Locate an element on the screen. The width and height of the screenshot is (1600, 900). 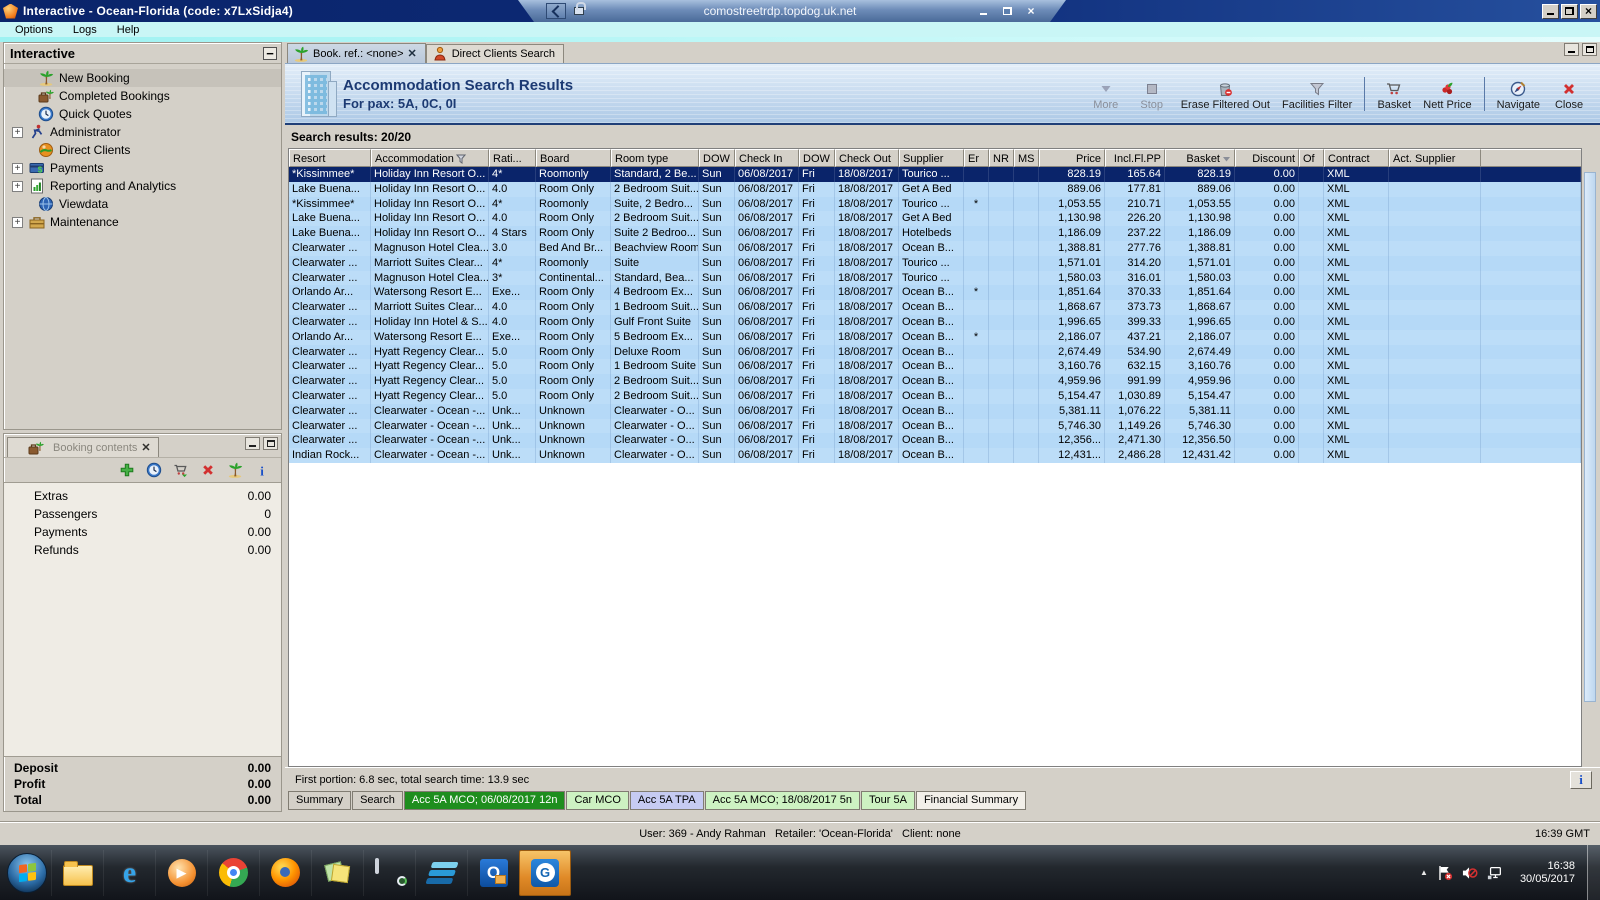
sidebar-item-direct-clients: Direct Clients is located at coordinates (142, 150).